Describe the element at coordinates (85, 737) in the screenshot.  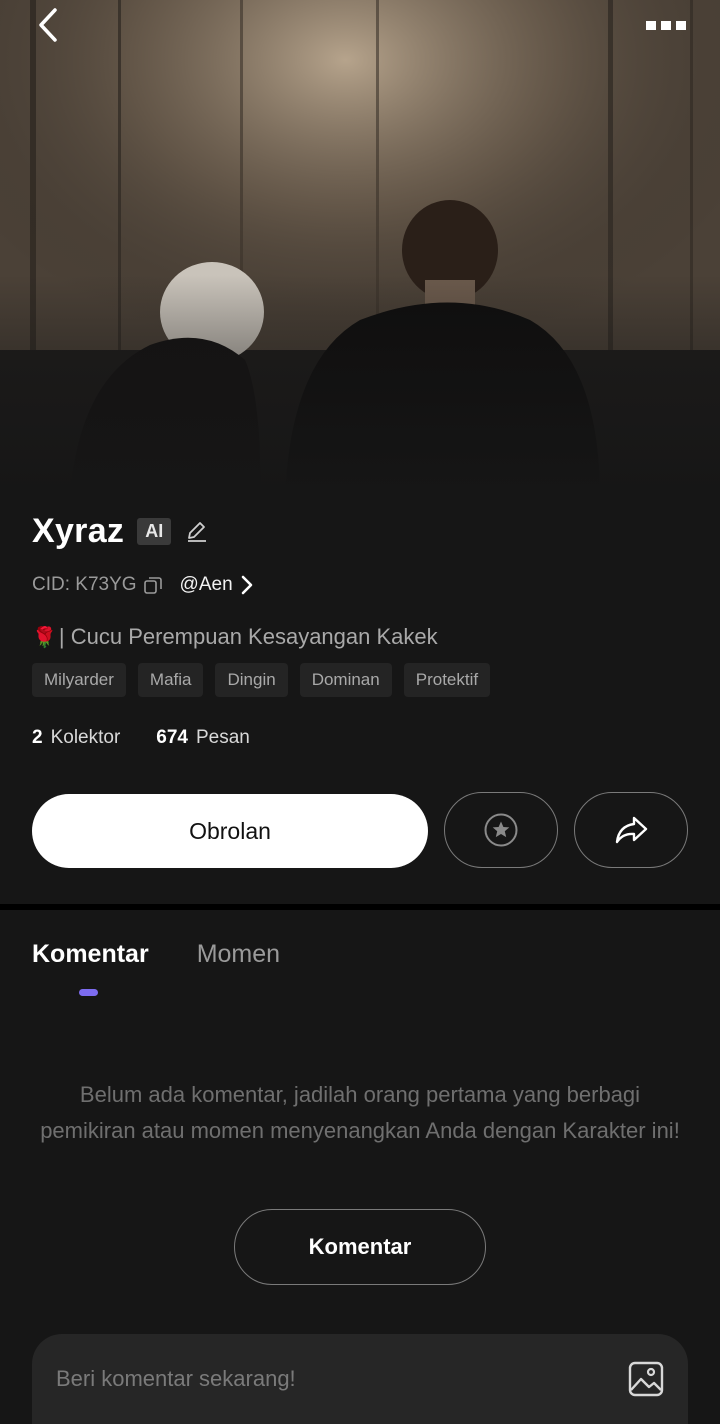
I see `collectors-label: Kolektor` at that location.